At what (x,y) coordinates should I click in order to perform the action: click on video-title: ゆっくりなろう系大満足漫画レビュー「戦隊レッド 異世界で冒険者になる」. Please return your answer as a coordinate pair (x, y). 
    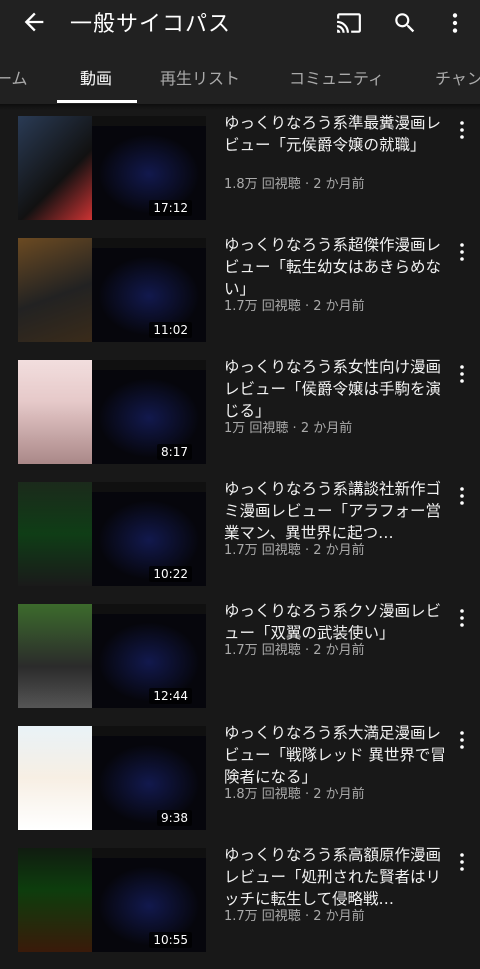
    Looking at the image, I should click on (337, 755).